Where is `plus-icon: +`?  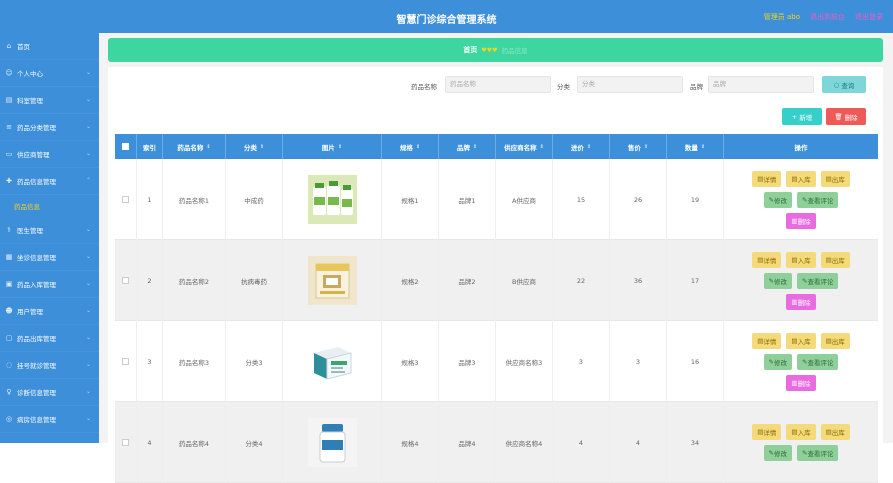
plus-icon: + is located at coordinates (794, 116).